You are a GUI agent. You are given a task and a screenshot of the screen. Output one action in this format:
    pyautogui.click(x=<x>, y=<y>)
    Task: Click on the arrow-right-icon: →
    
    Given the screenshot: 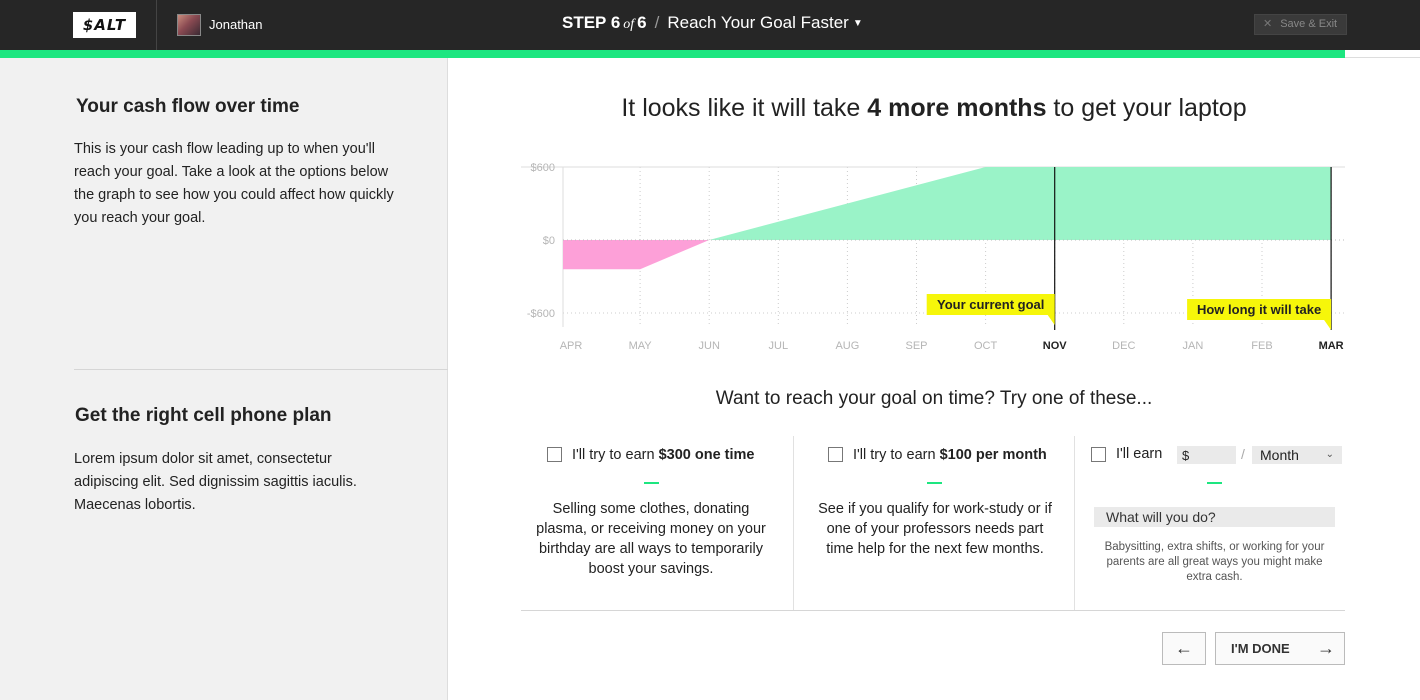 What is the action you would take?
    pyautogui.click(x=1326, y=648)
    